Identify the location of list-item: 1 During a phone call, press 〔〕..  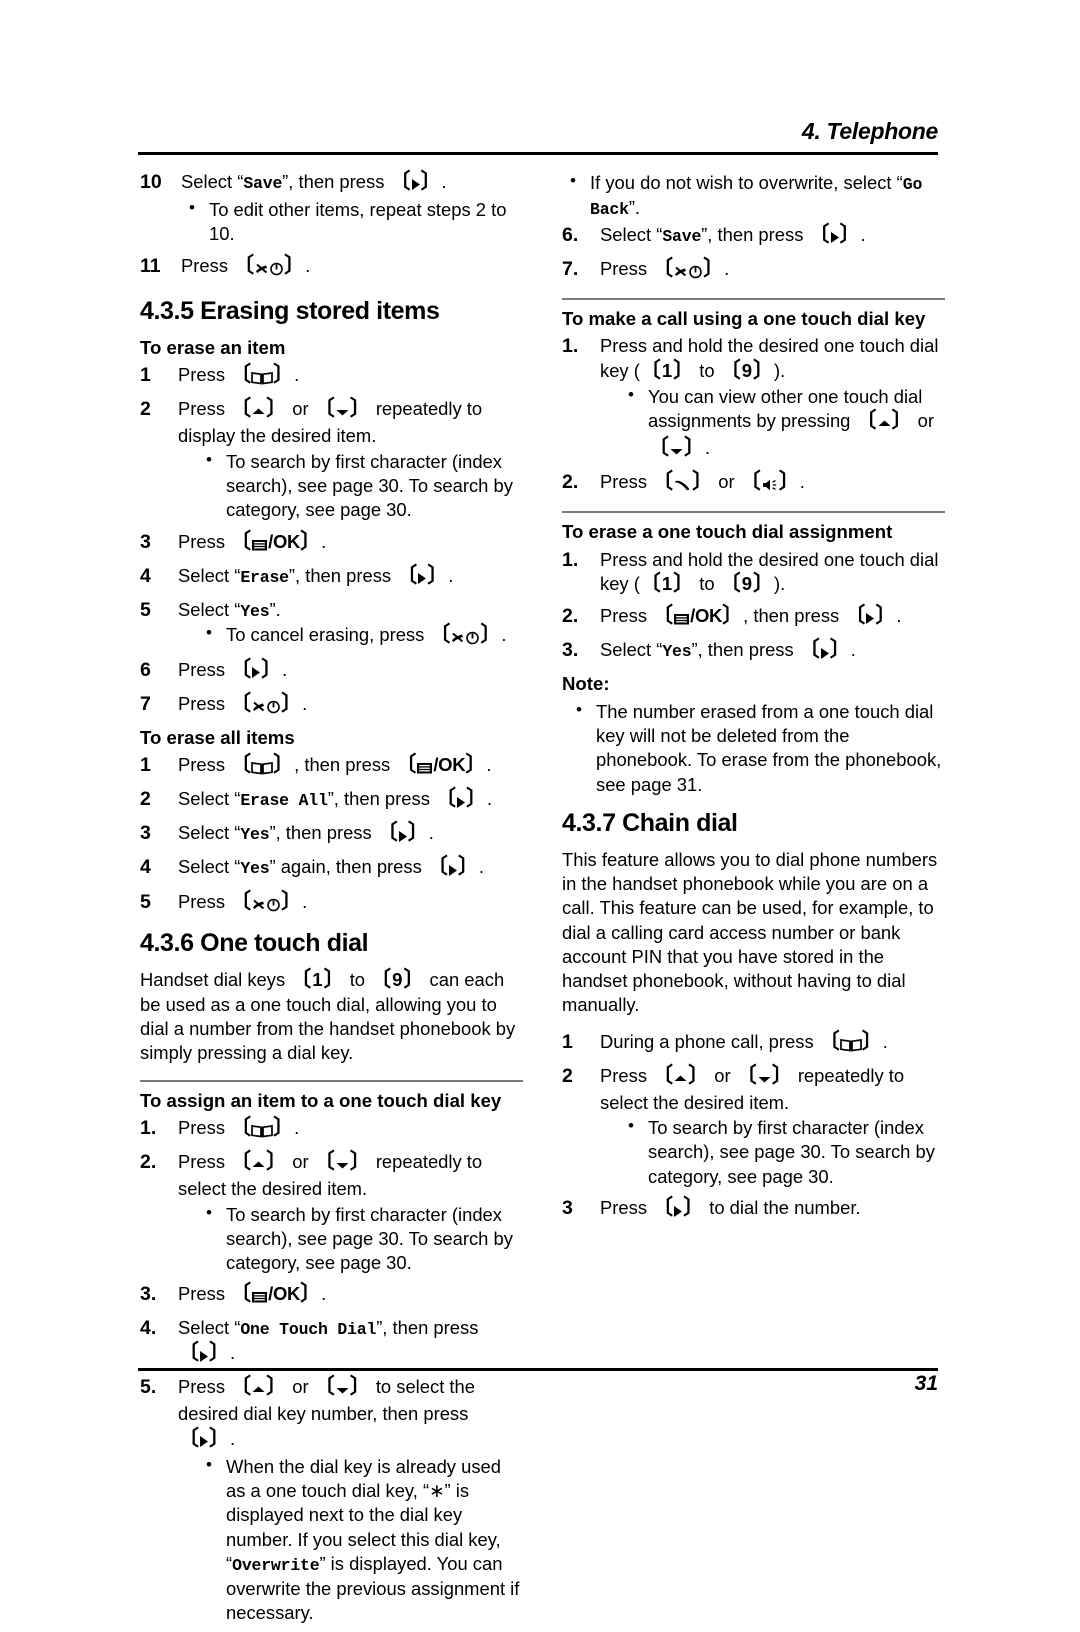
(753, 1043).